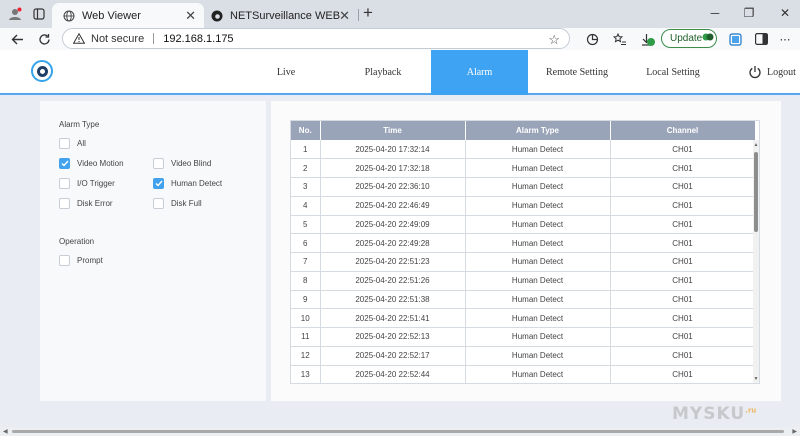 The height and width of the screenshot is (436, 800). What do you see at coordinates (592, 39) in the screenshot?
I see `extension-icon` at bounding box center [592, 39].